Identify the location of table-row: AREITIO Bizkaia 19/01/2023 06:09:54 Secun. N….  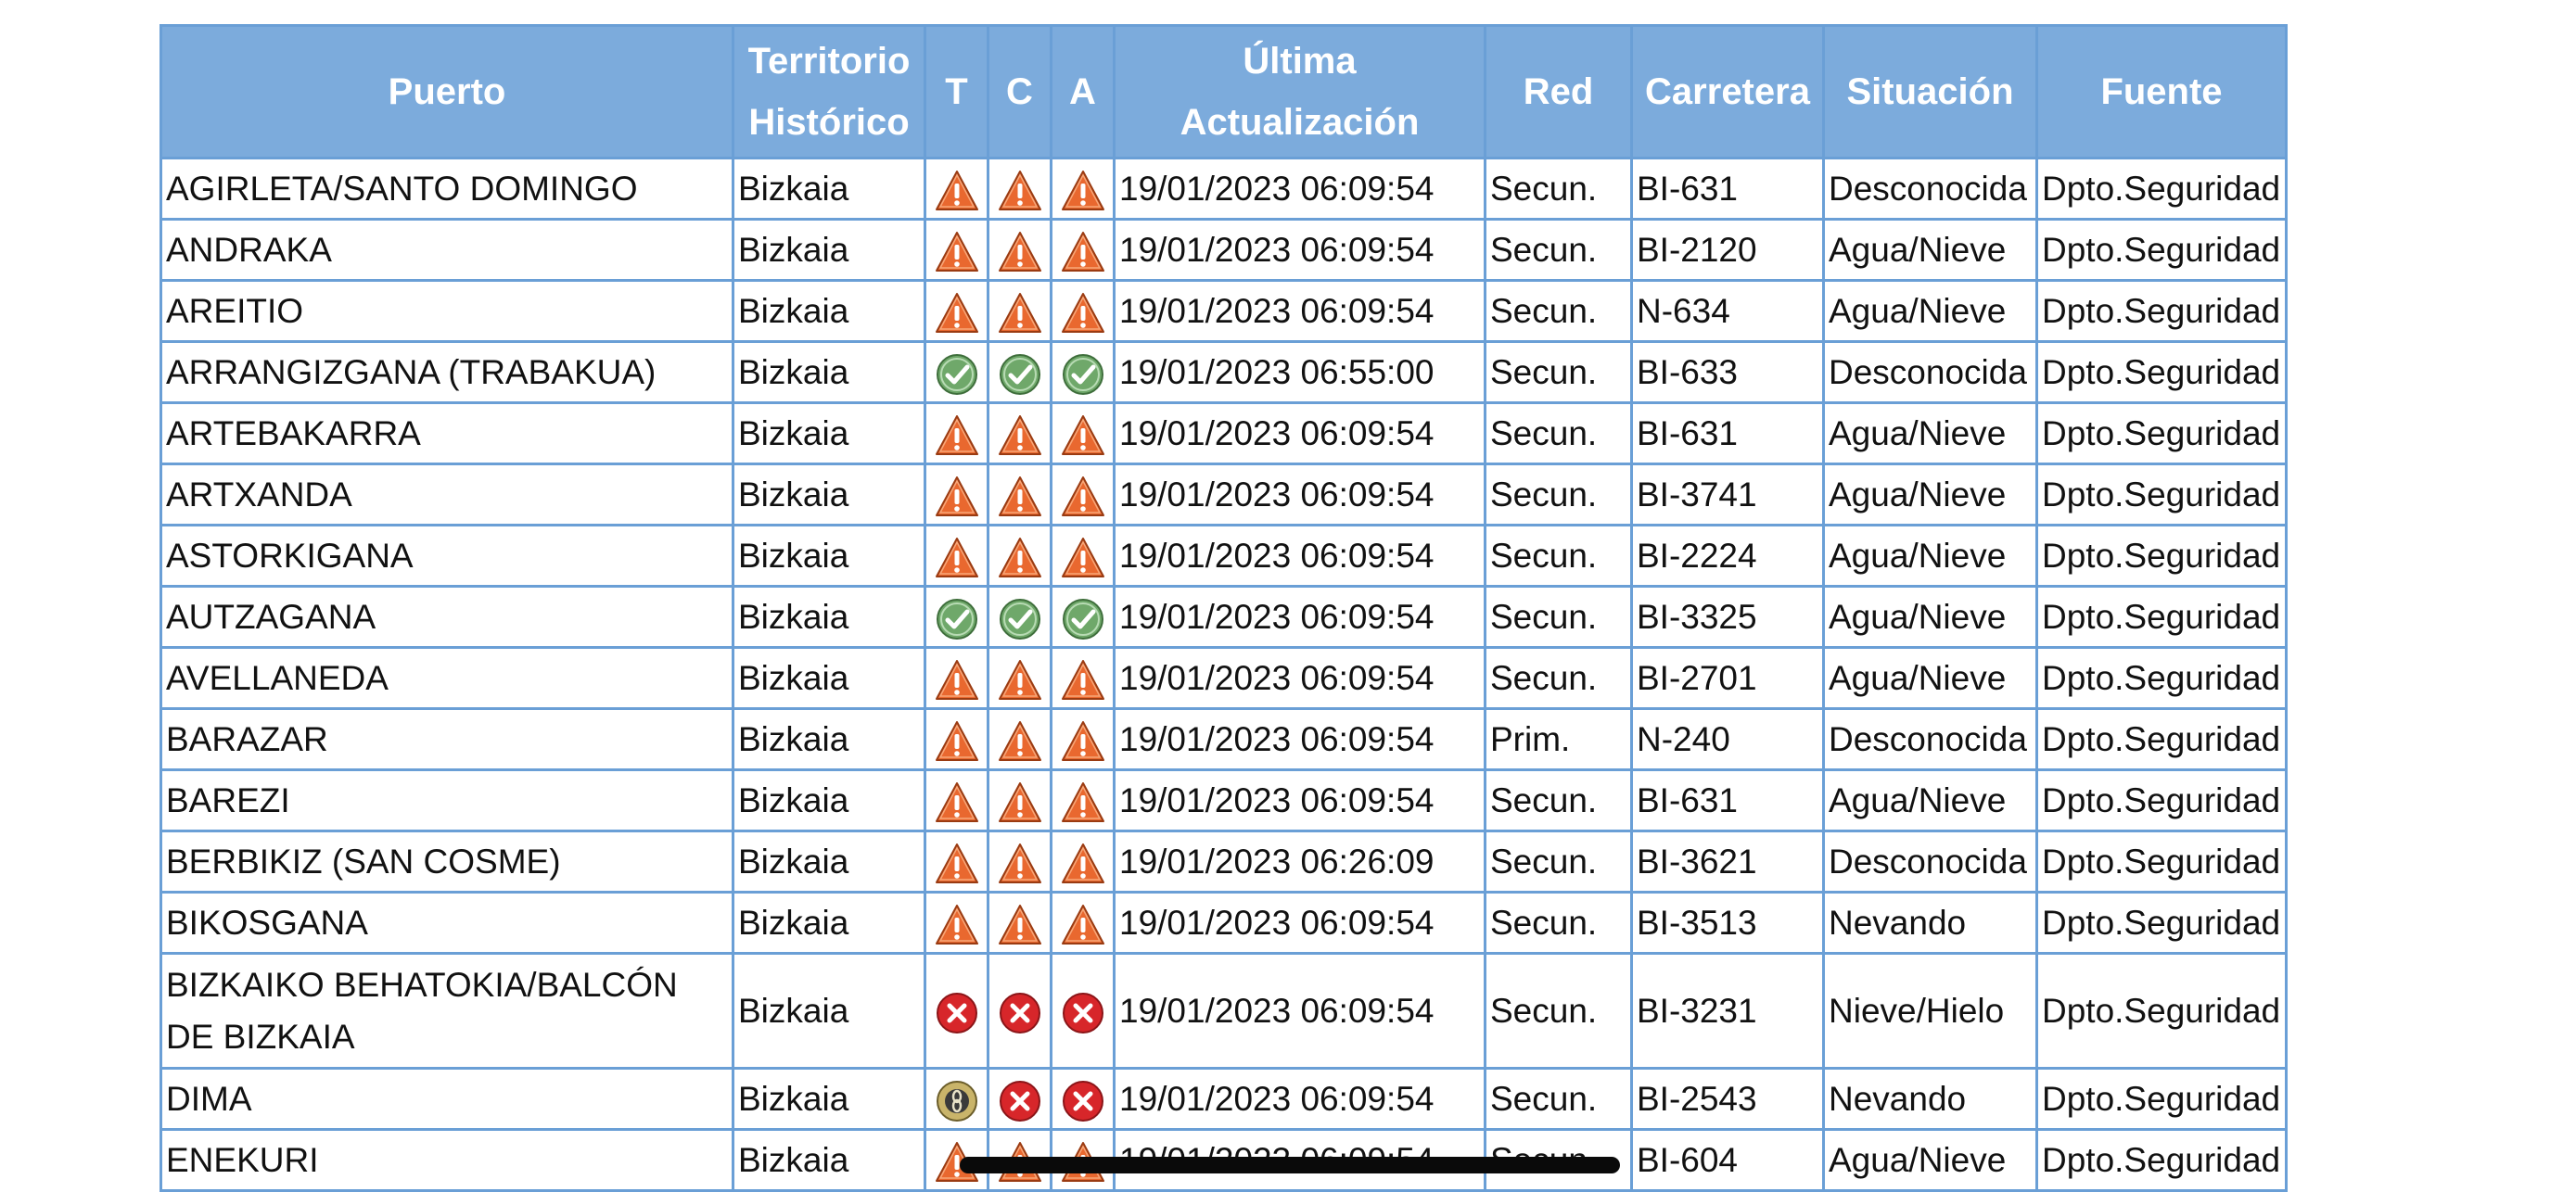
(1223, 311).